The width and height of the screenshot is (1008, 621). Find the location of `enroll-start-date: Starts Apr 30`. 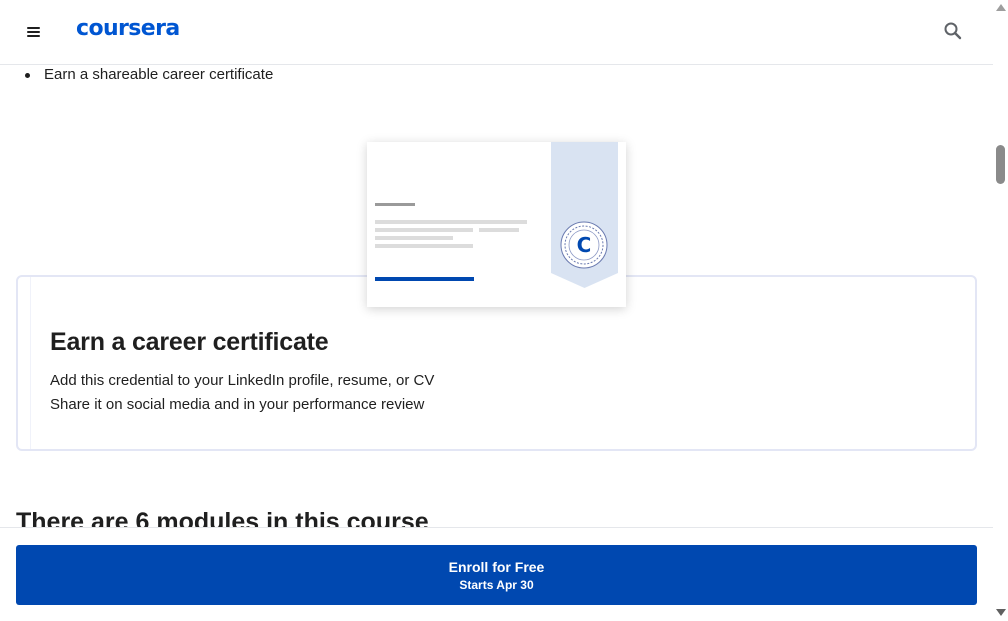

enroll-start-date: Starts Apr 30 is located at coordinates (496, 585).